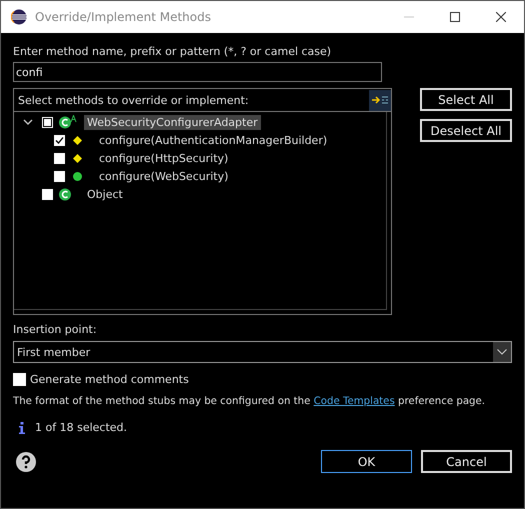  What do you see at coordinates (366, 461) in the screenshot?
I see `dialog-button: OK` at bounding box center [366, 461].